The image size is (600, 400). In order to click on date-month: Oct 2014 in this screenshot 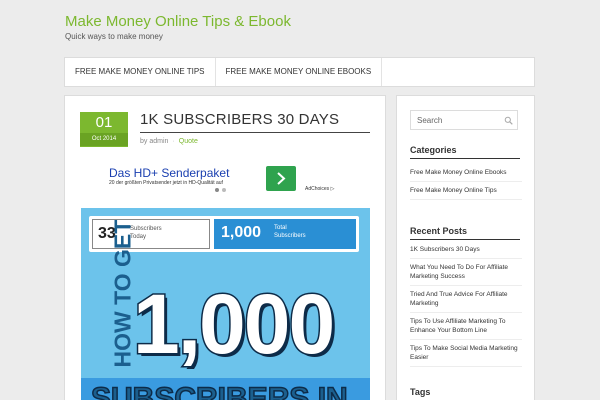, I will do `click(104, 139)`.